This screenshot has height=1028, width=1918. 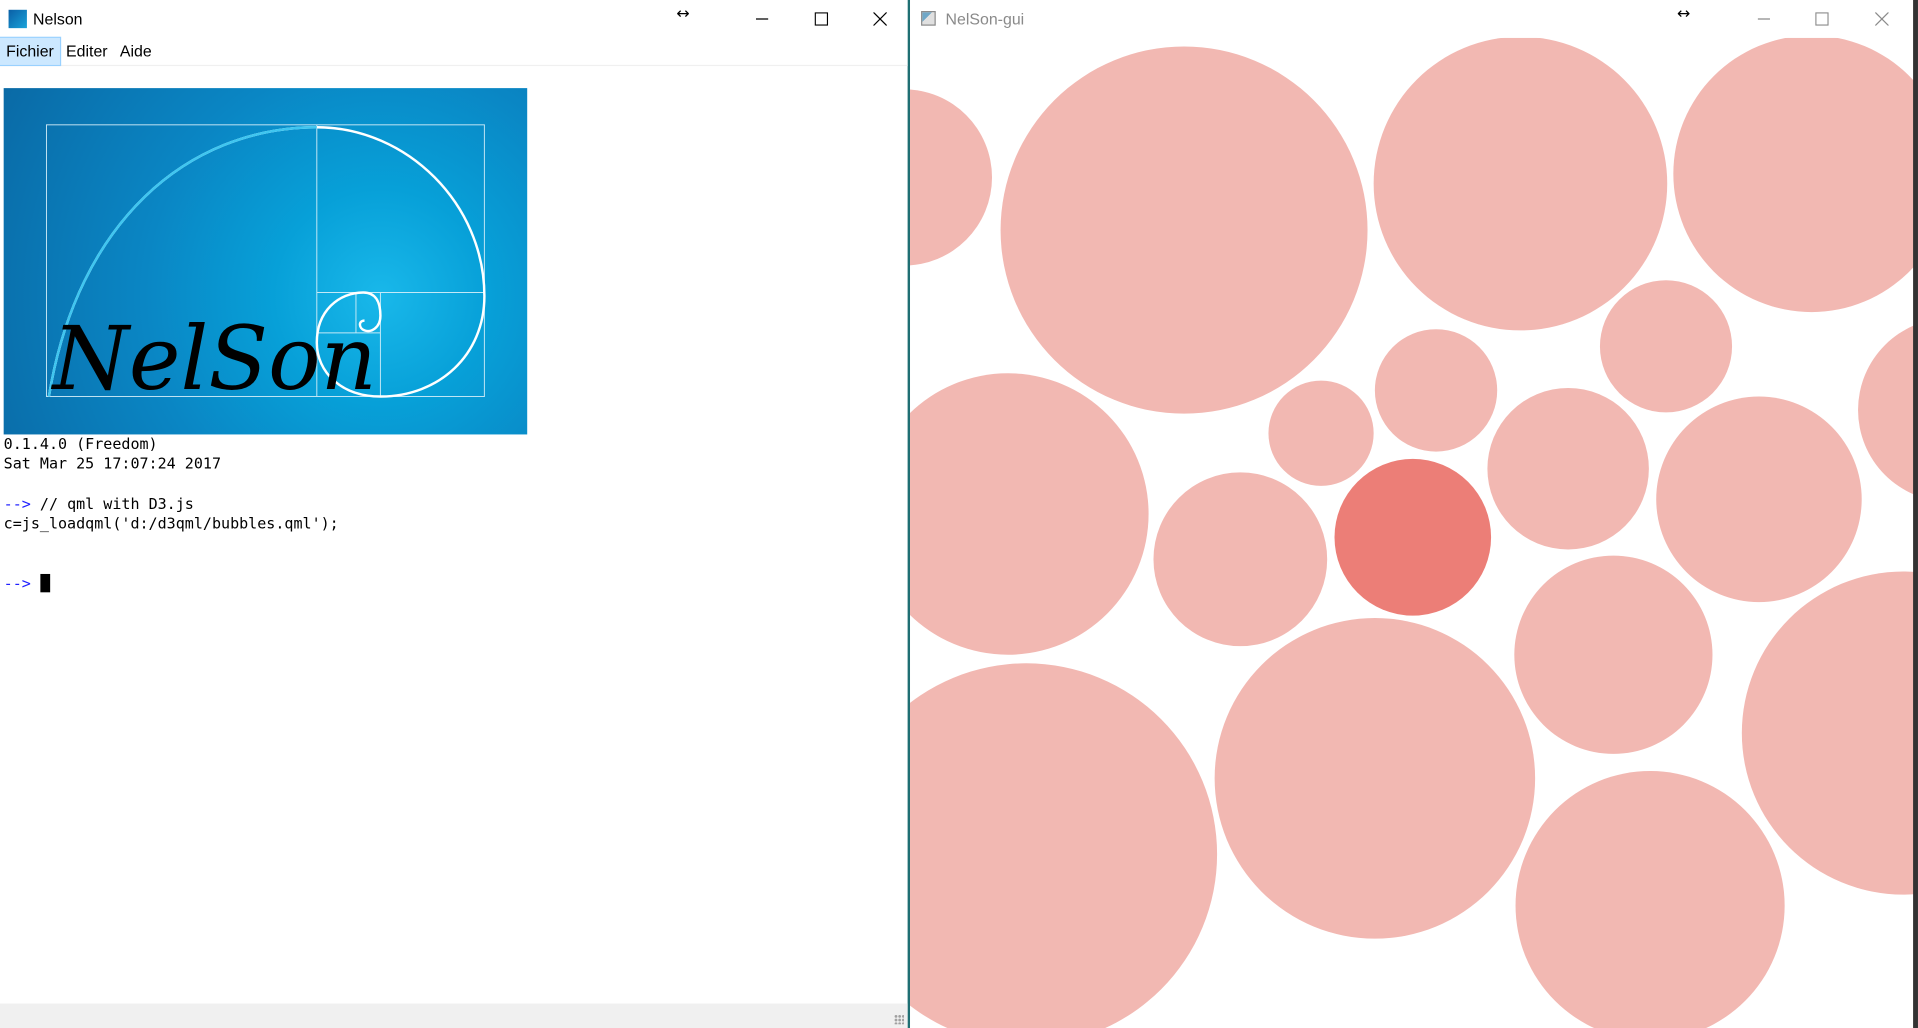 I want to click on version-line: 0.1.4.0 (Freedom), so click(x=80, y=444).